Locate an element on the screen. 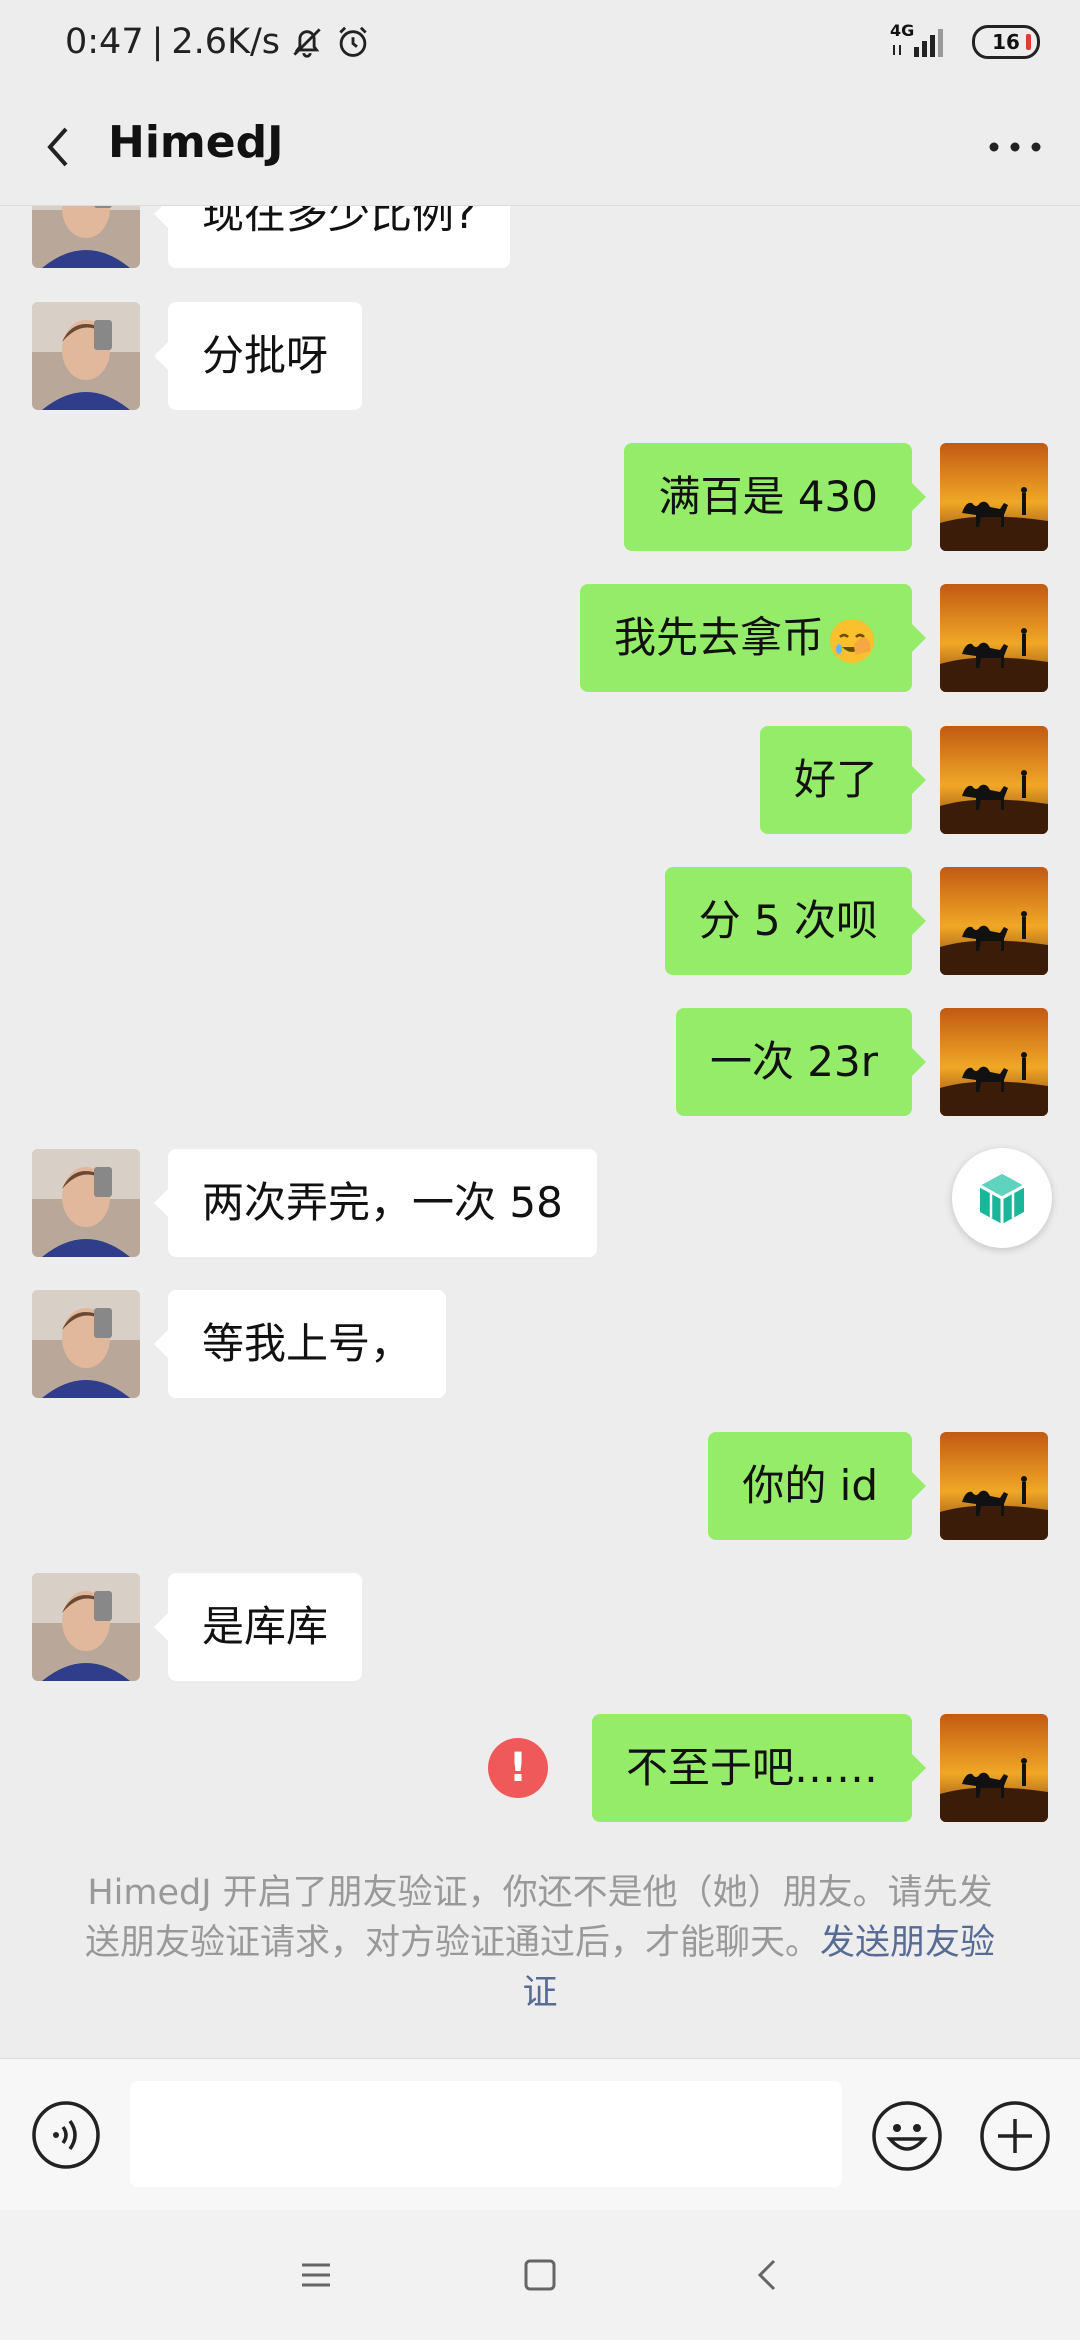 The height and width of the screenshot is (2340, 1080). input-bar is located at coordinates (540, 2134).